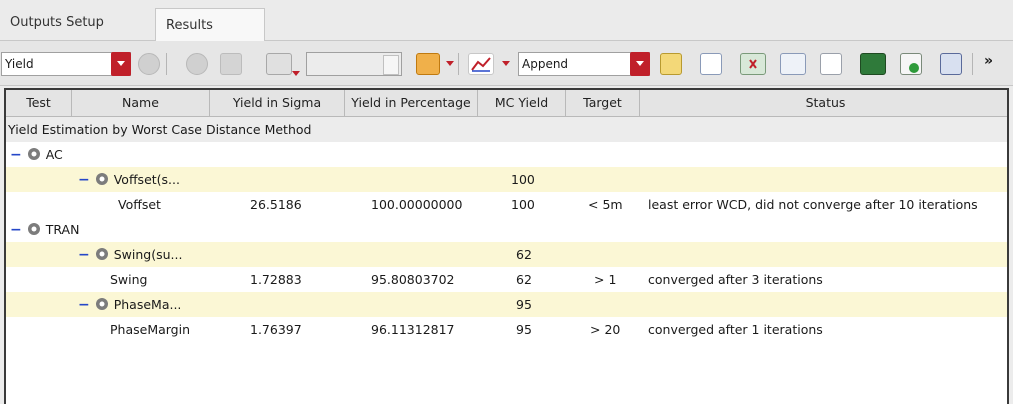 The height and width of the screenshot is (404, 1013). Describe the element at coordinates (873, 64) in the screenshot. I see `monitor-icon` at that location.